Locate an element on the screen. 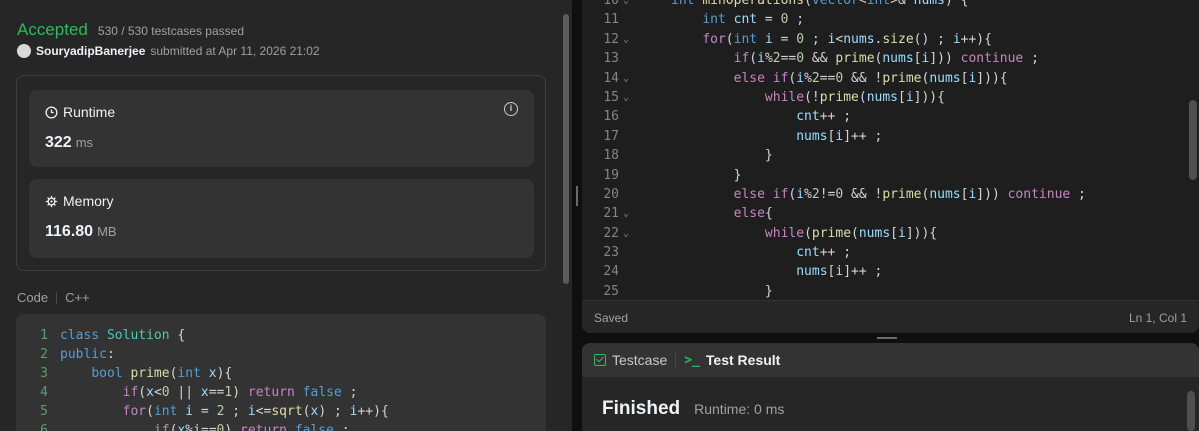 Image resolution: width=1199 pixels, height=431 pixels. code-line: 1 class Solution { is located at coordinates (202, 335).